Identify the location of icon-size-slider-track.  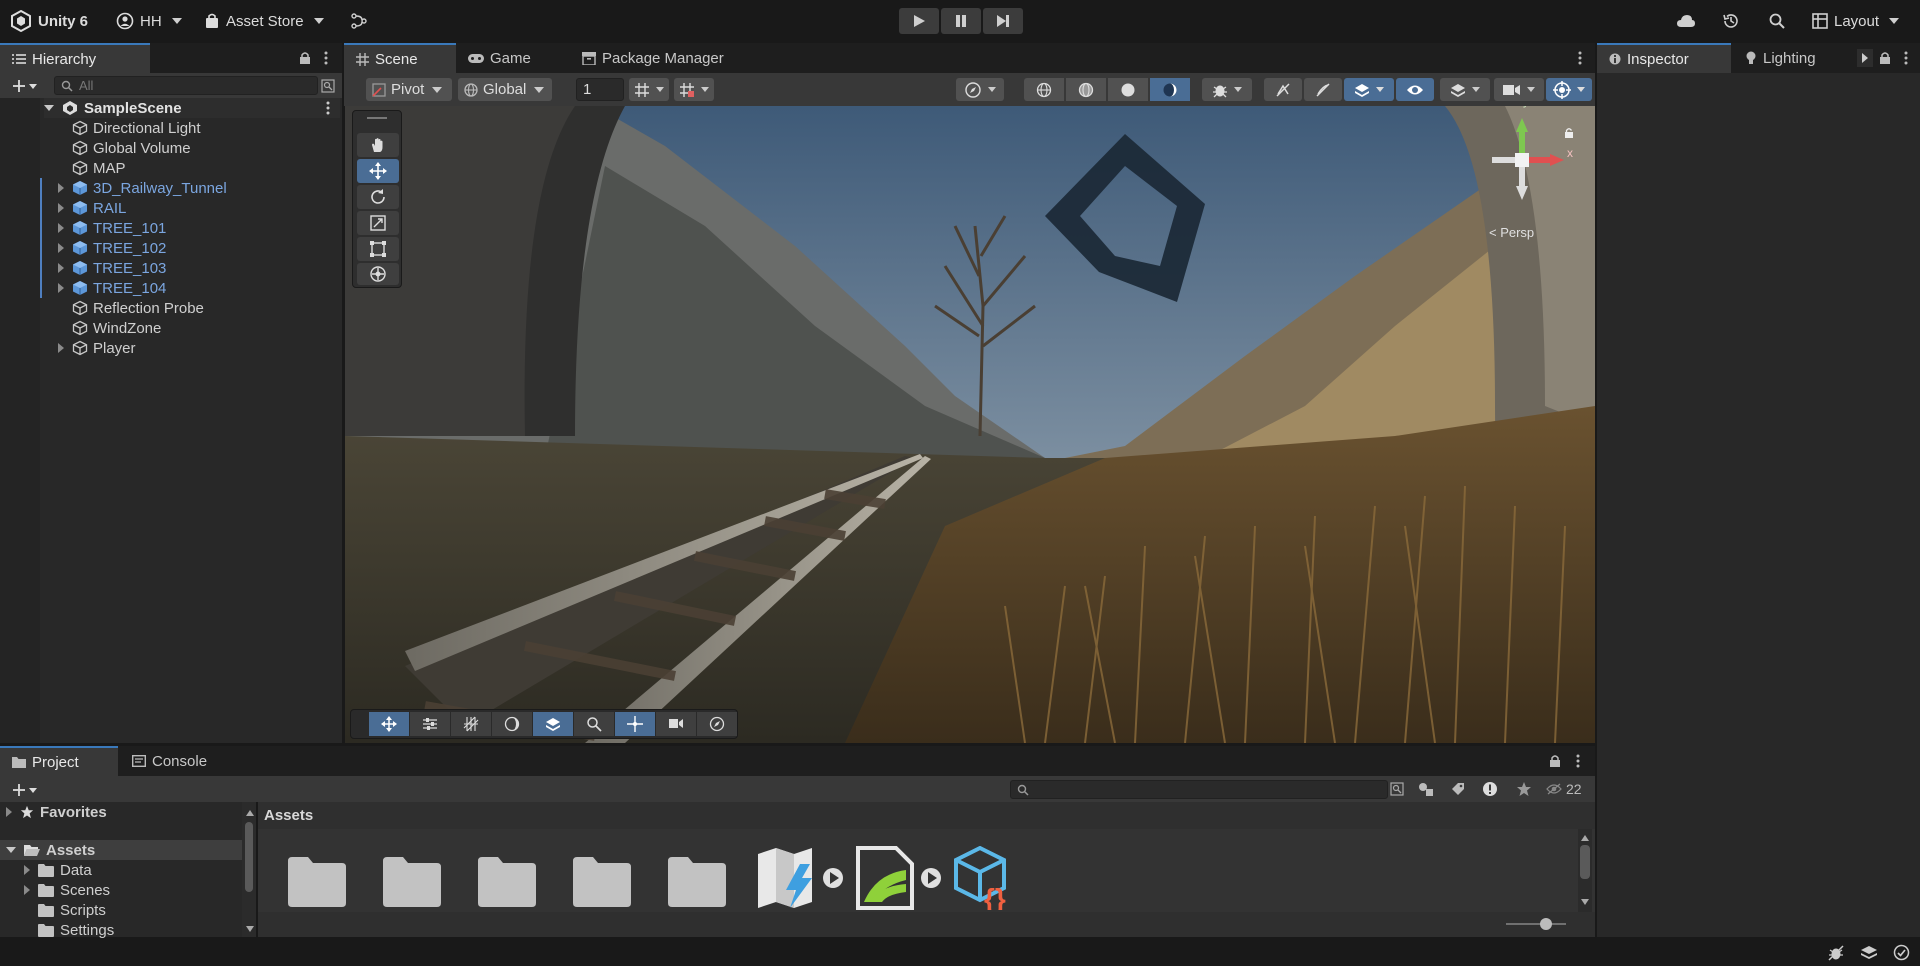
(1536, 924).